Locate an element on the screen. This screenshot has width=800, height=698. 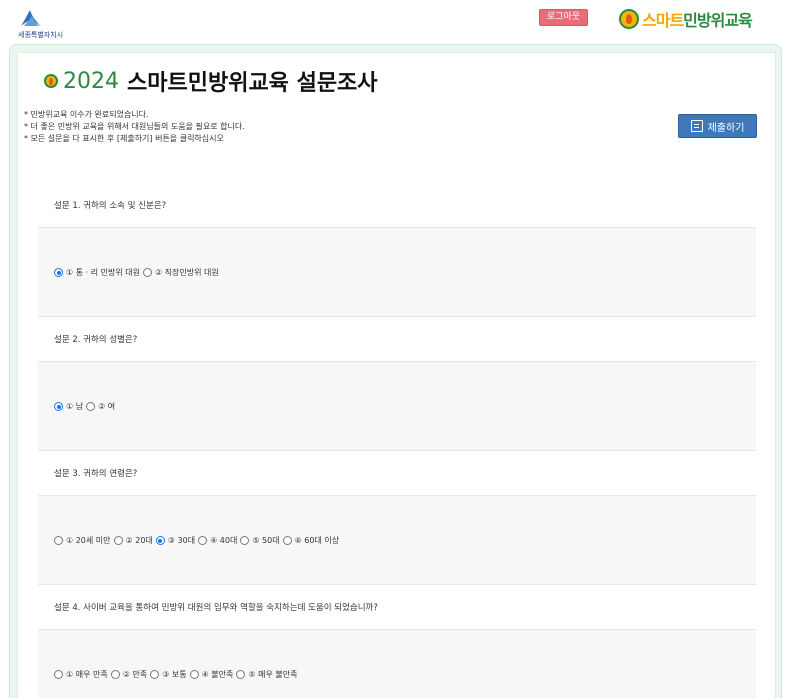
title-main: 스마트민방위교육 설문조사 is located at coordinates (252, 83).